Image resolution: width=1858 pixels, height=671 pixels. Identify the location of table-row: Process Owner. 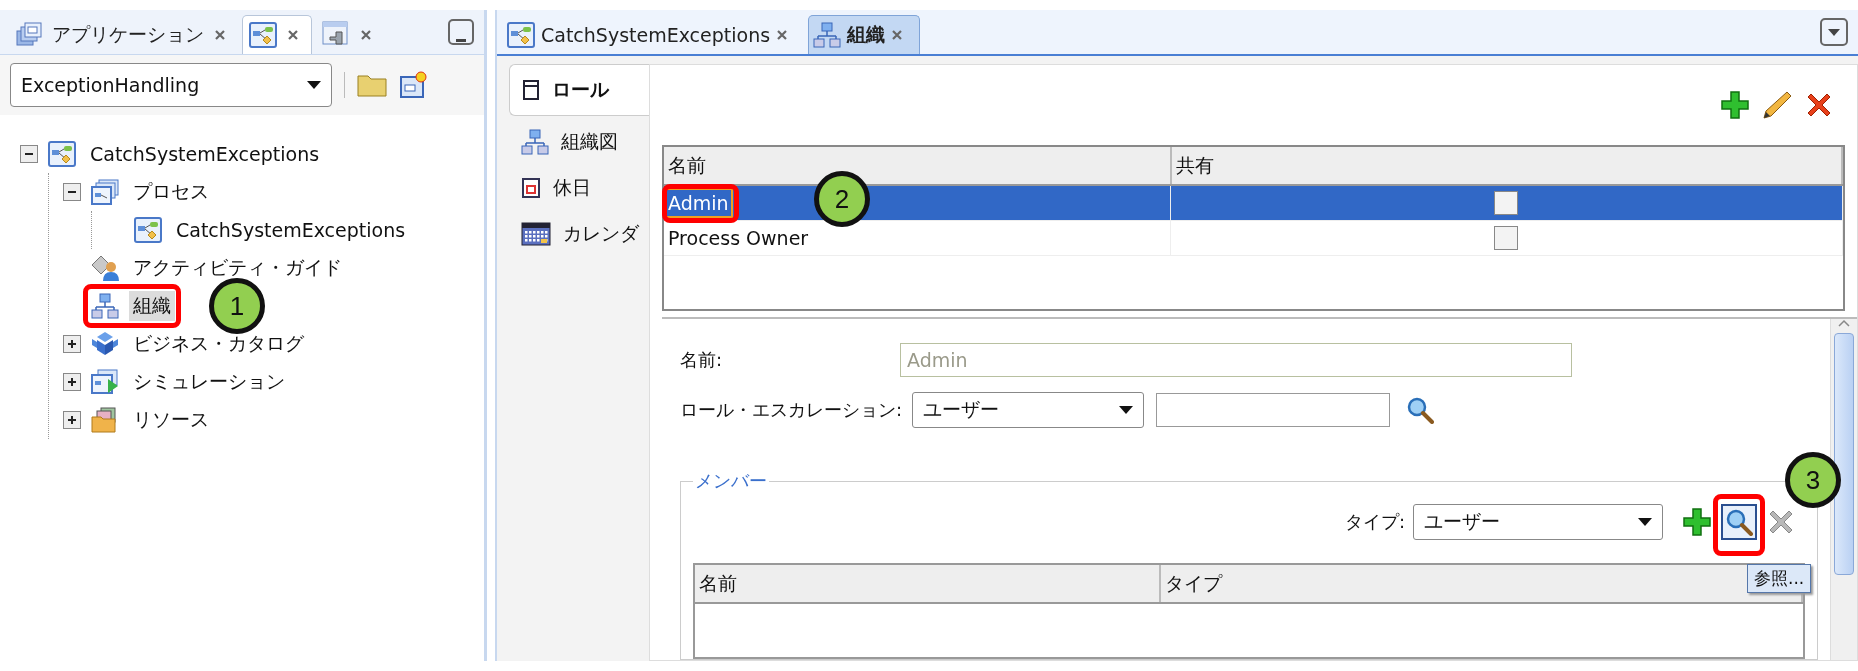
(1253, 238).